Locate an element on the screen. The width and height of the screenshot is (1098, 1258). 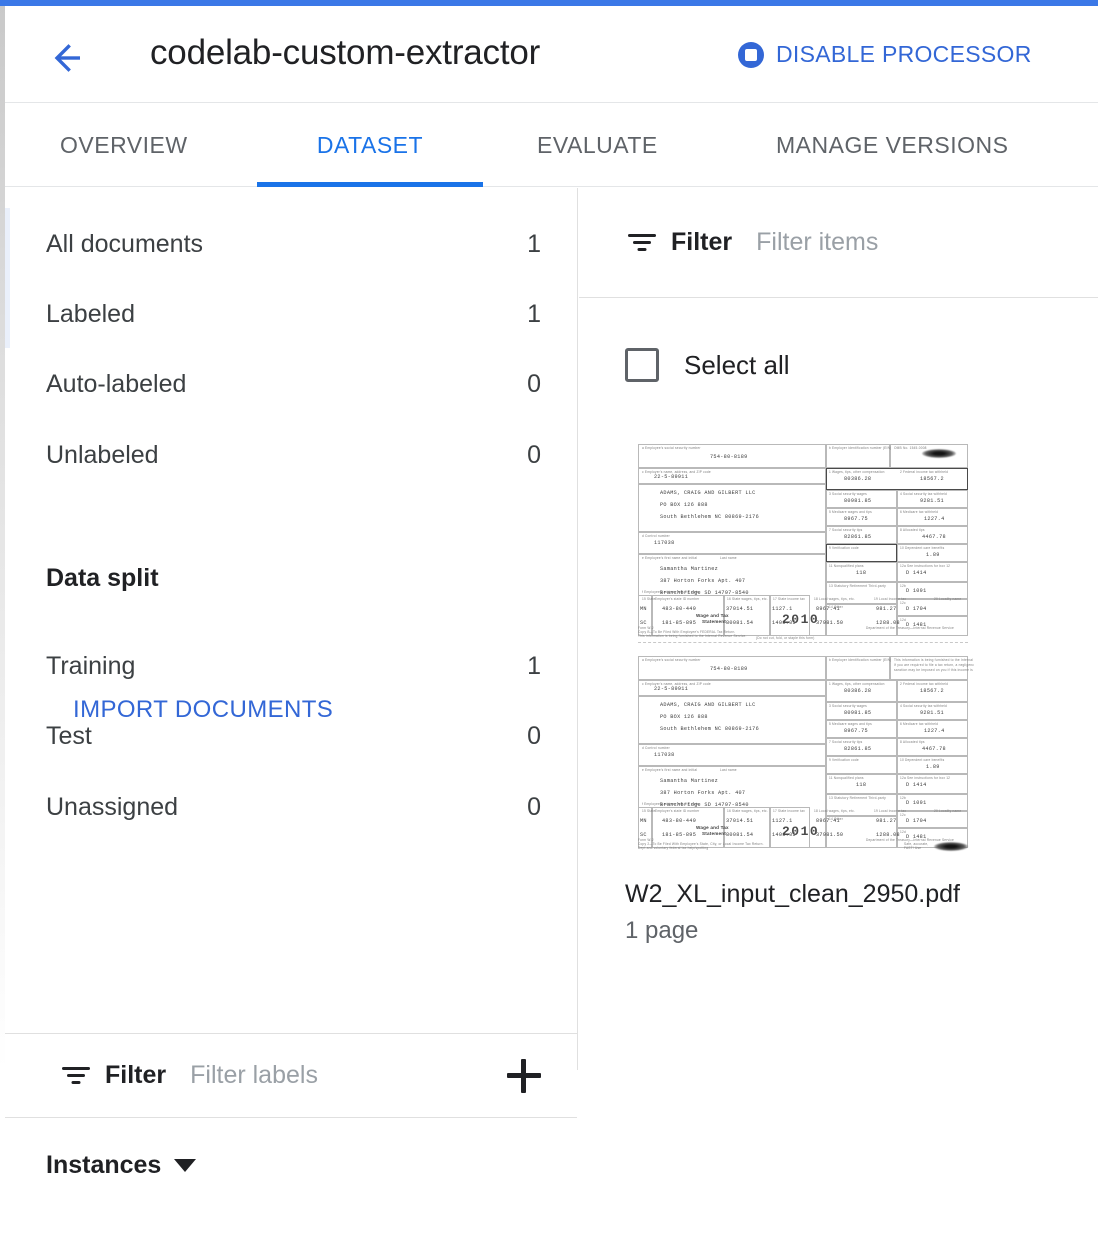
sidebar-item-unassigned: Unassigned 0 is located at coordinates (291, 807).